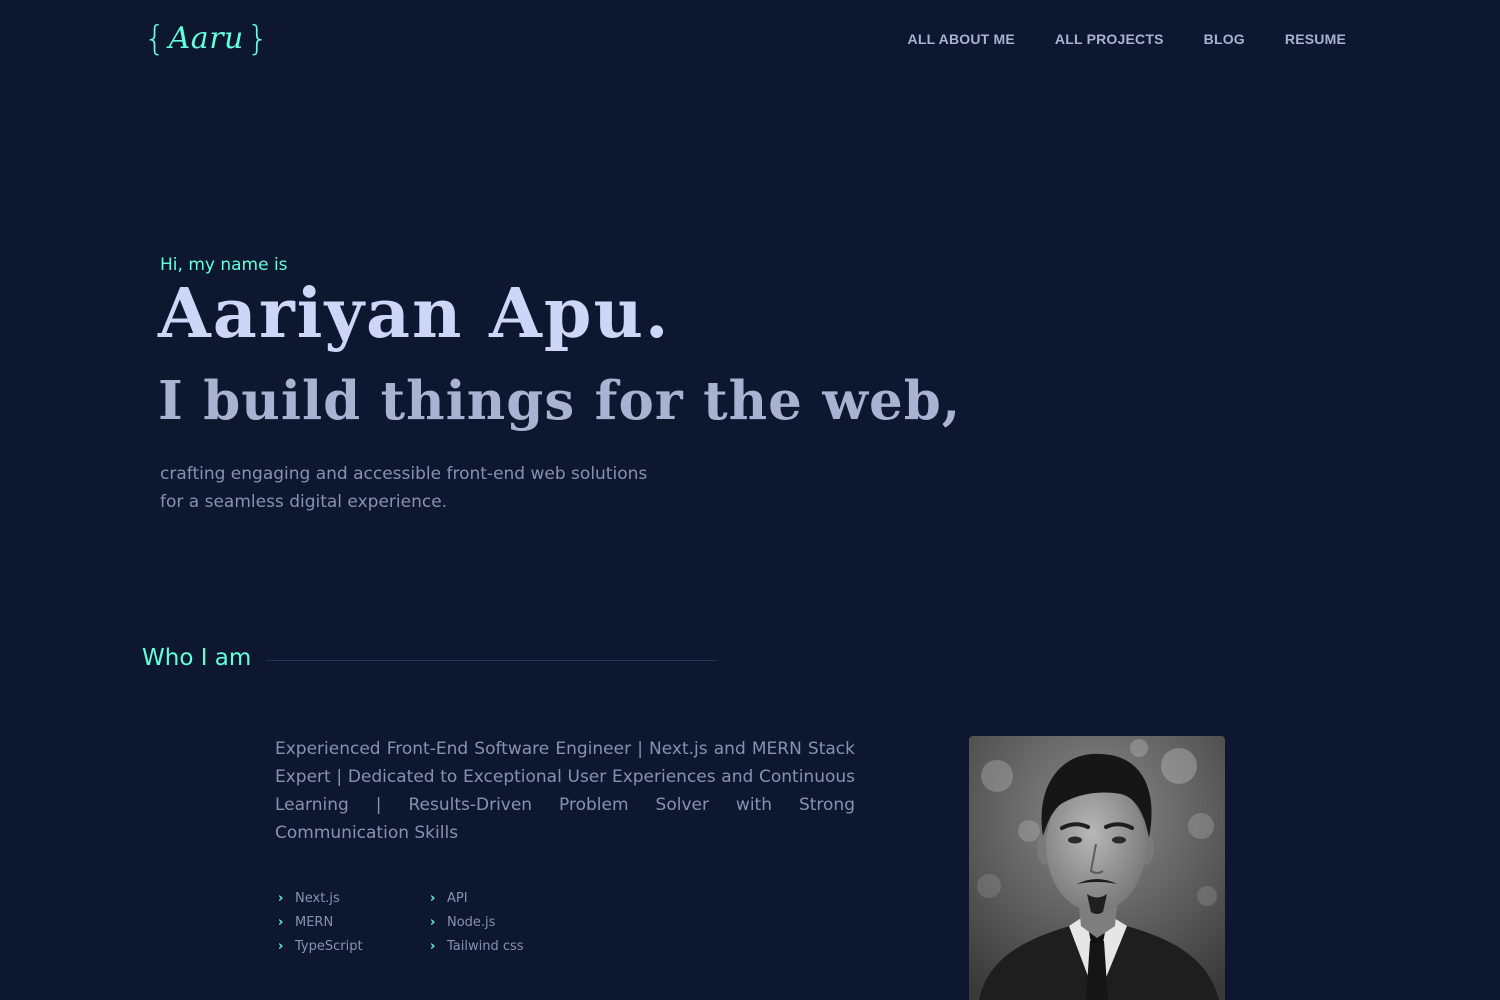  I want to click on nav-link-resume: RESUME, so click(1315, 39).